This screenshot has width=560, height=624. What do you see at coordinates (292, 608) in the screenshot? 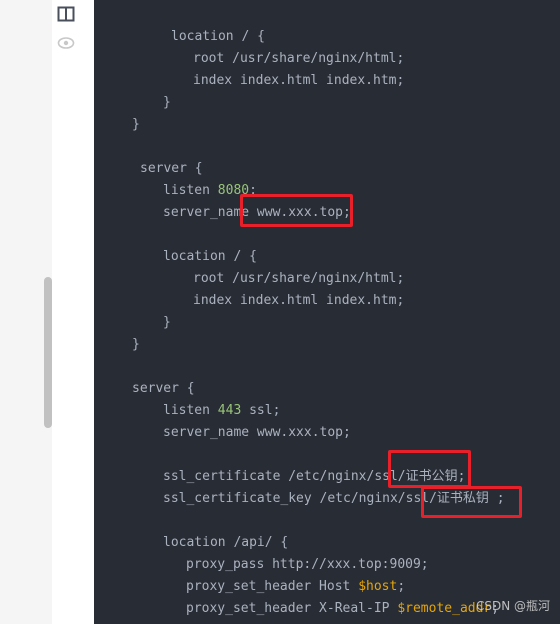
I see `code-text: proxy_set_header X-Real-IP` at bounding box center [292, 608].